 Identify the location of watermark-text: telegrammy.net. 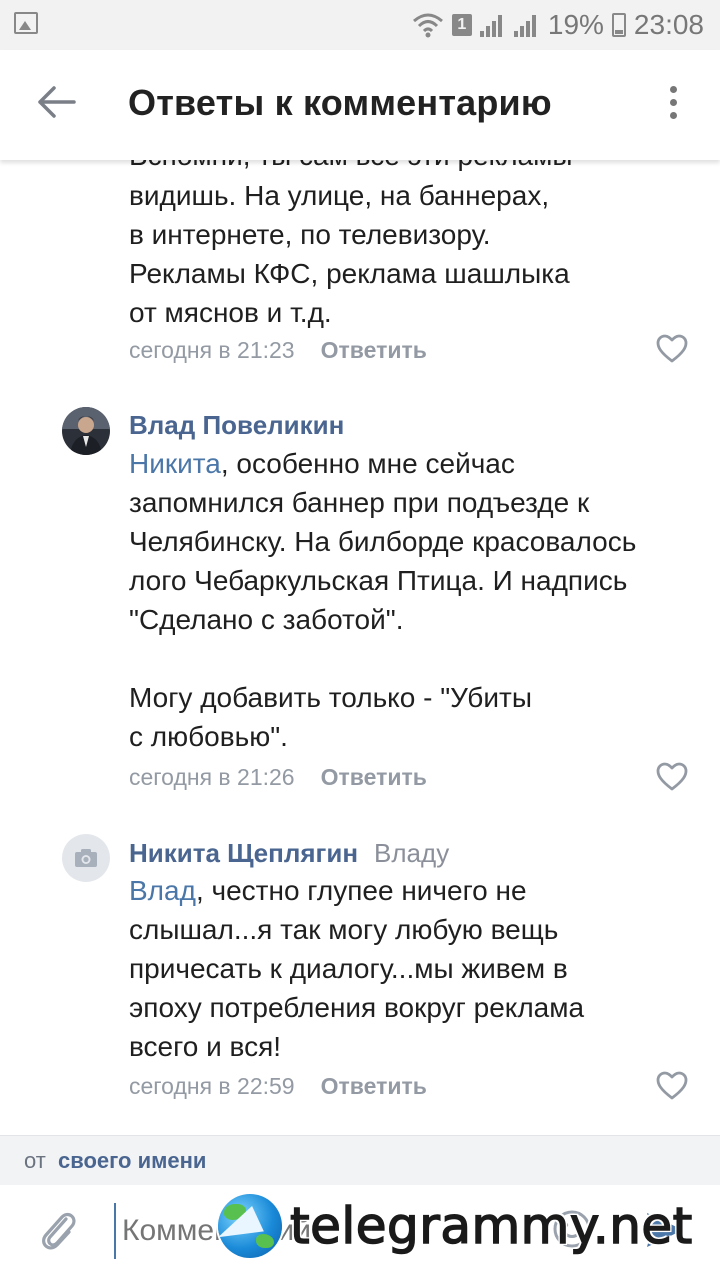
(491, 1226).